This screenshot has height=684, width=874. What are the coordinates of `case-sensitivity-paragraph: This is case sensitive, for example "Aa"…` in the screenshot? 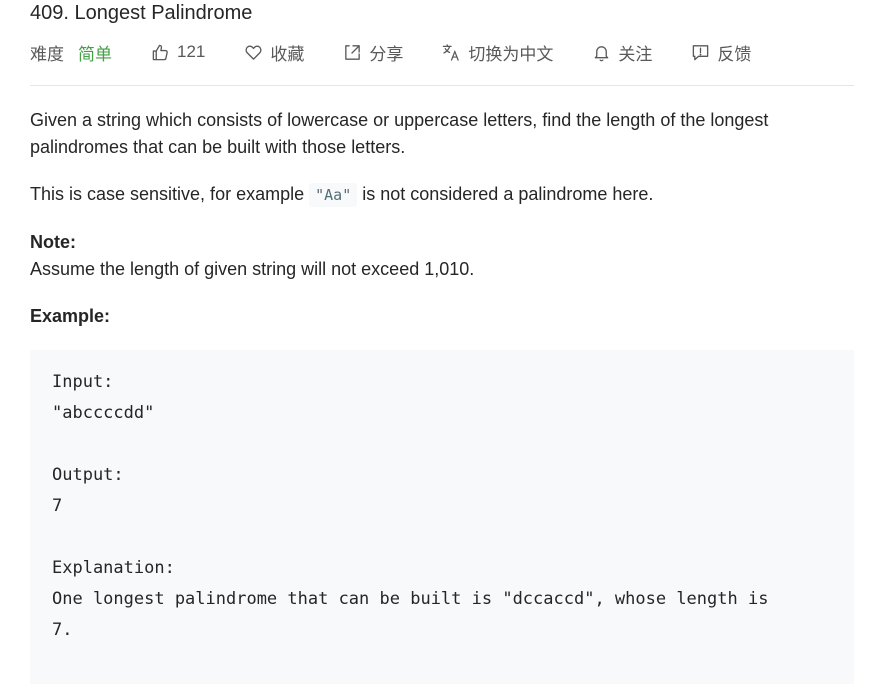 It's located at (442, 195).